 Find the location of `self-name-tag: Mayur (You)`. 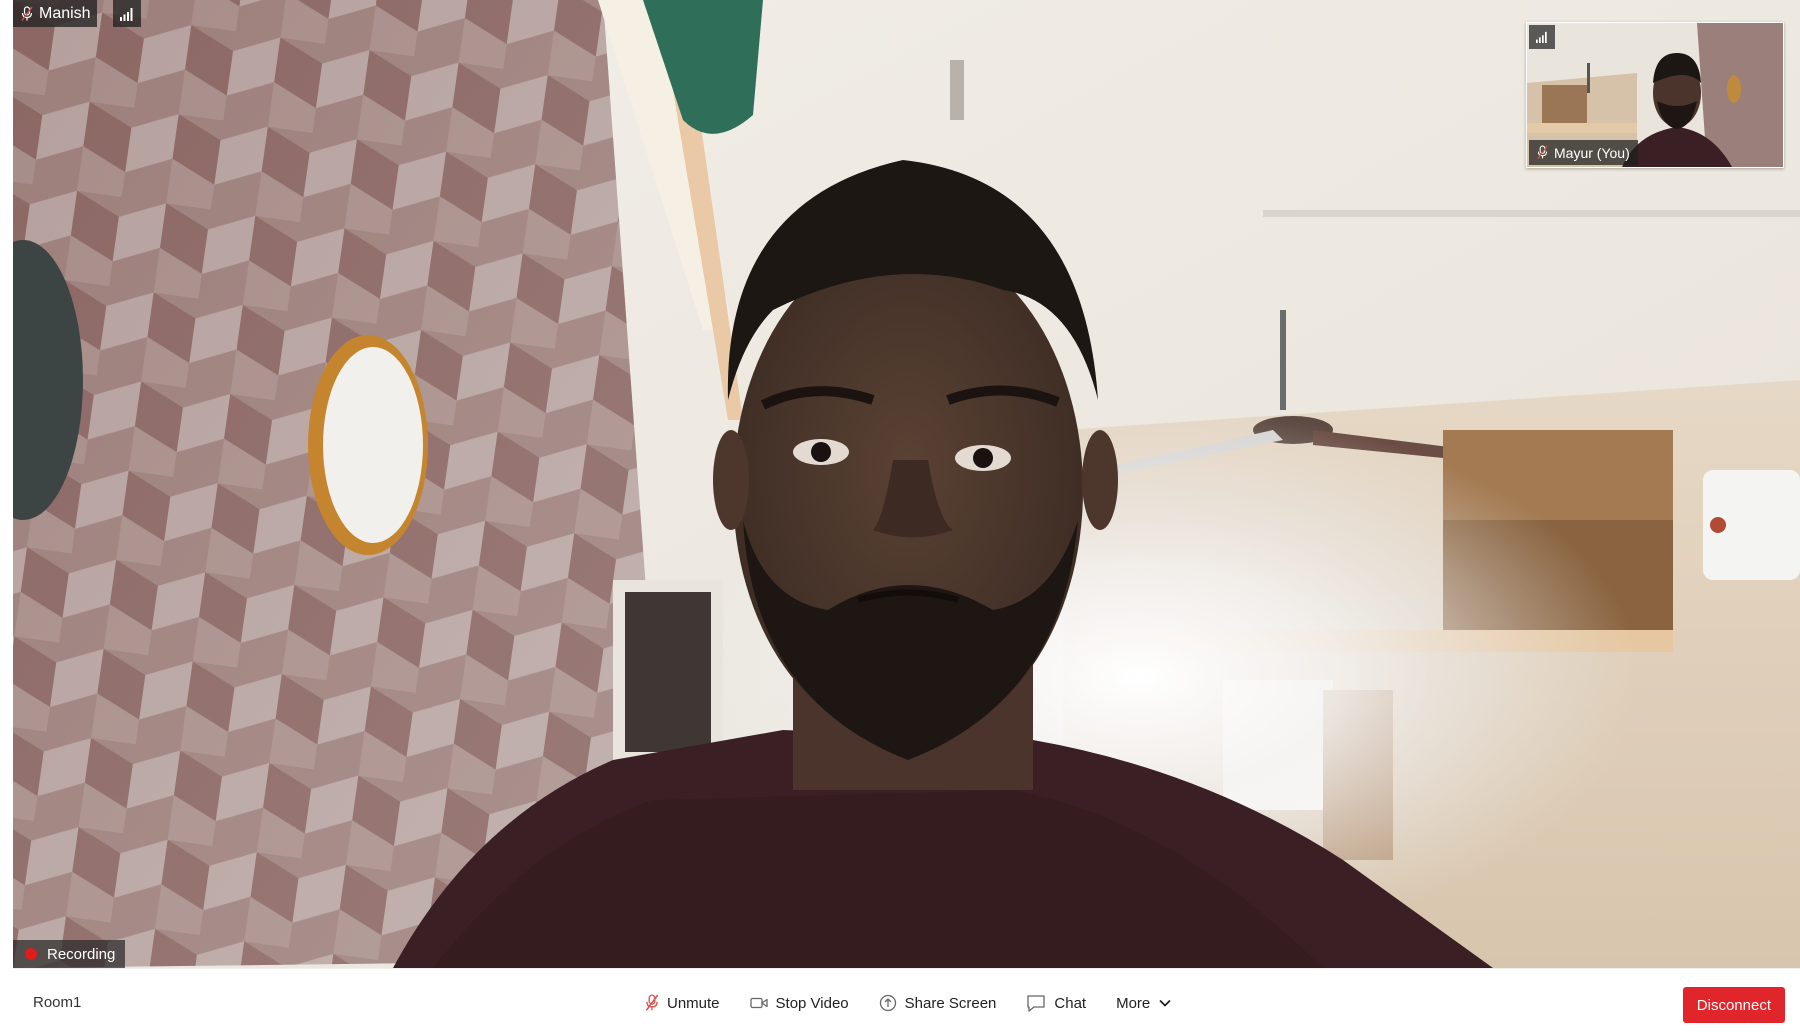

self-name-tag: Mayur (You) is located at coordinates (1583, 152).